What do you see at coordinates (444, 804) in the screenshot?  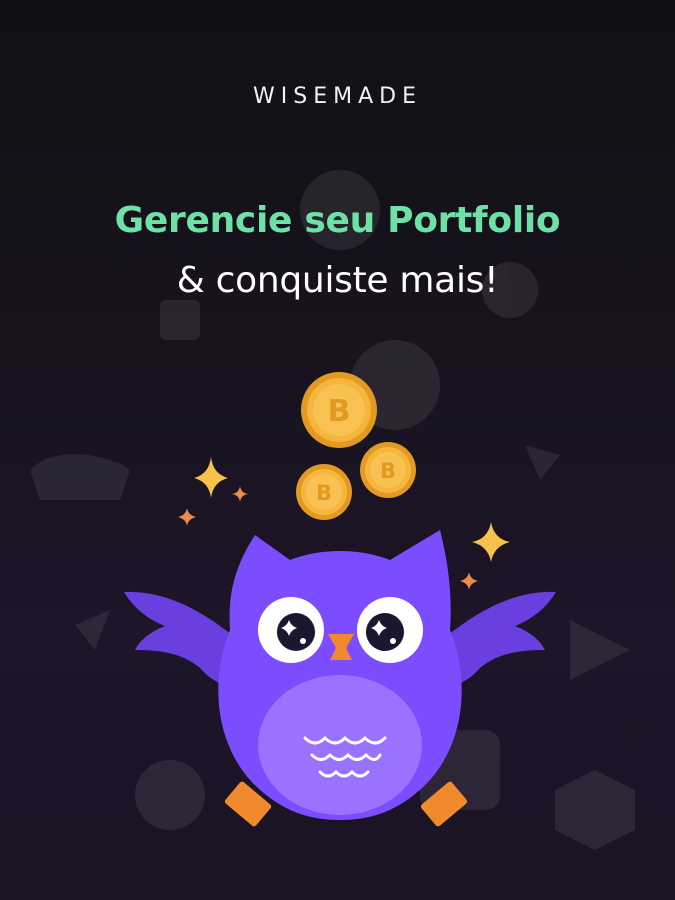 I see `owl-right-foot` at bounding box center [444, 804].